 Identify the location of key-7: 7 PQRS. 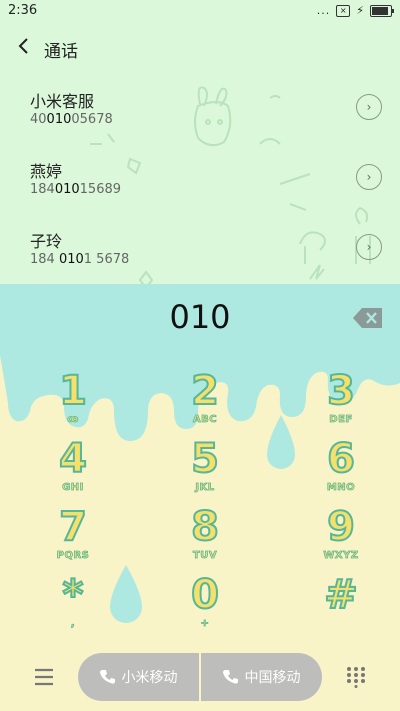
(73, 537).